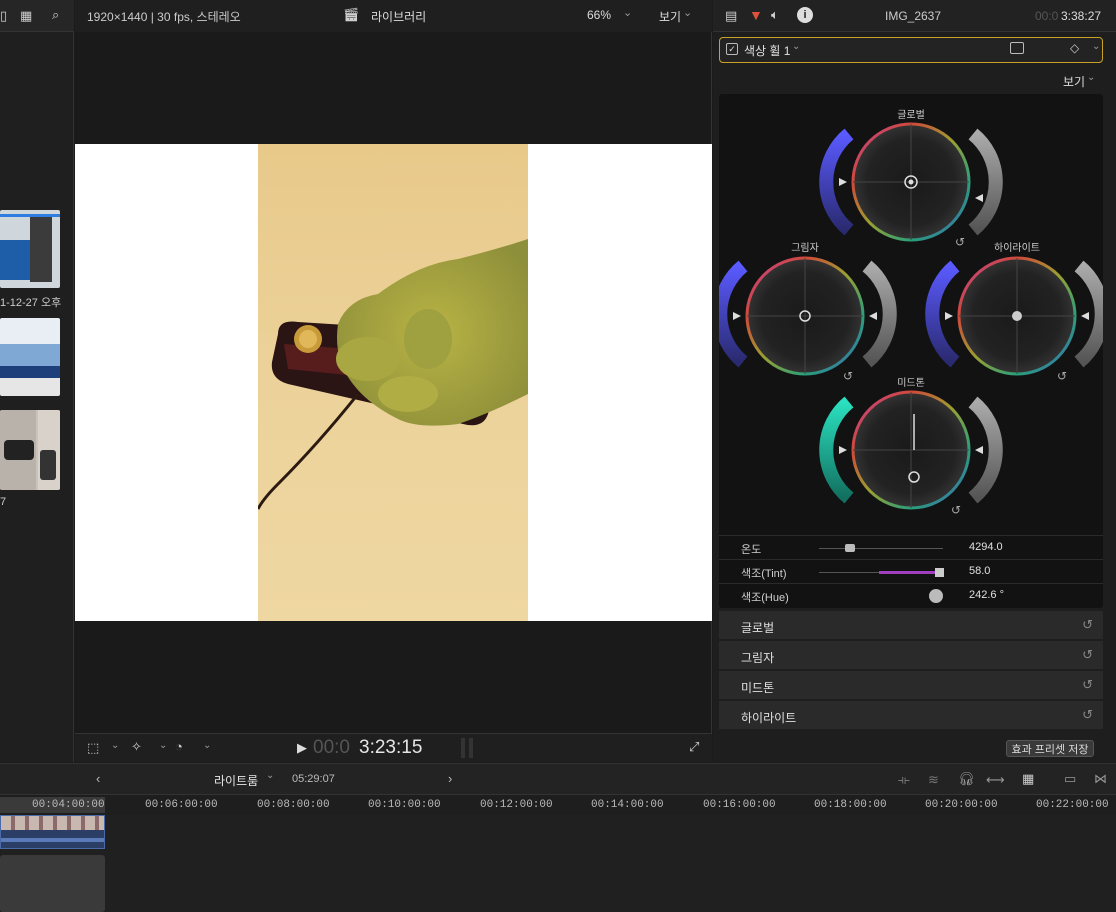 The image size is (1116, 912). What do you see at coordinates (179, 746) in the screenshot?
I see `speed-icon: ◔` at bounding box center [179, 746].